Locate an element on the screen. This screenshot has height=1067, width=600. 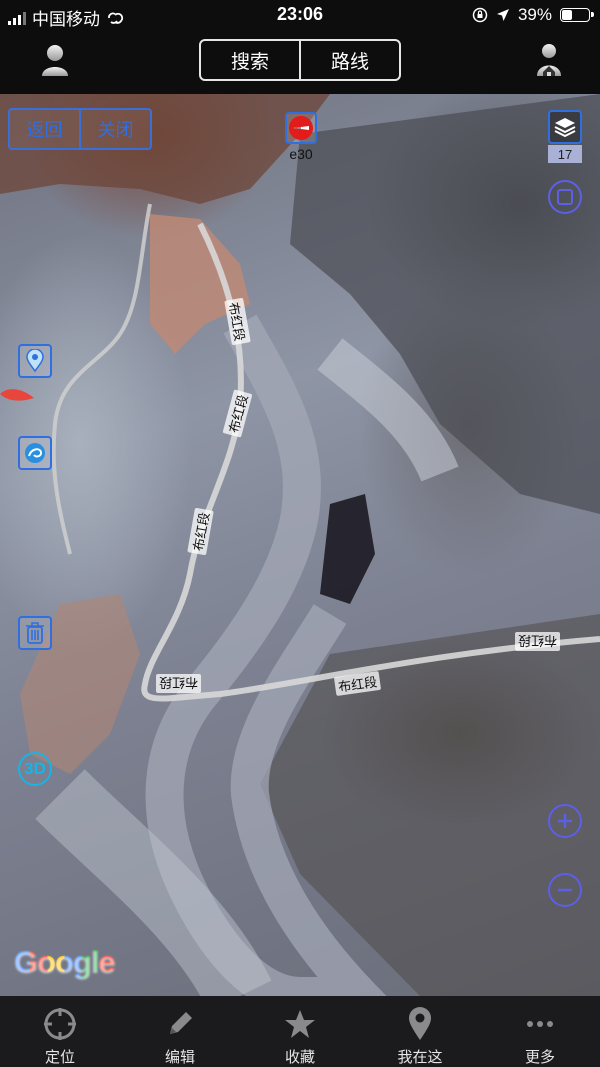
nav-favorites: 收藏 is located at coordinates (300, 1031).